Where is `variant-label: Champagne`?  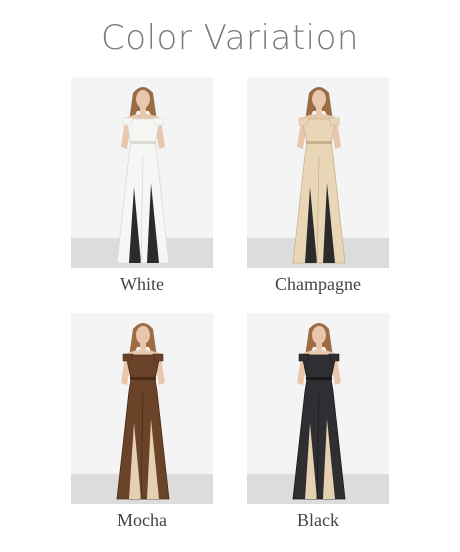
variant-label: Champagne is located at coordinates (318, 284).